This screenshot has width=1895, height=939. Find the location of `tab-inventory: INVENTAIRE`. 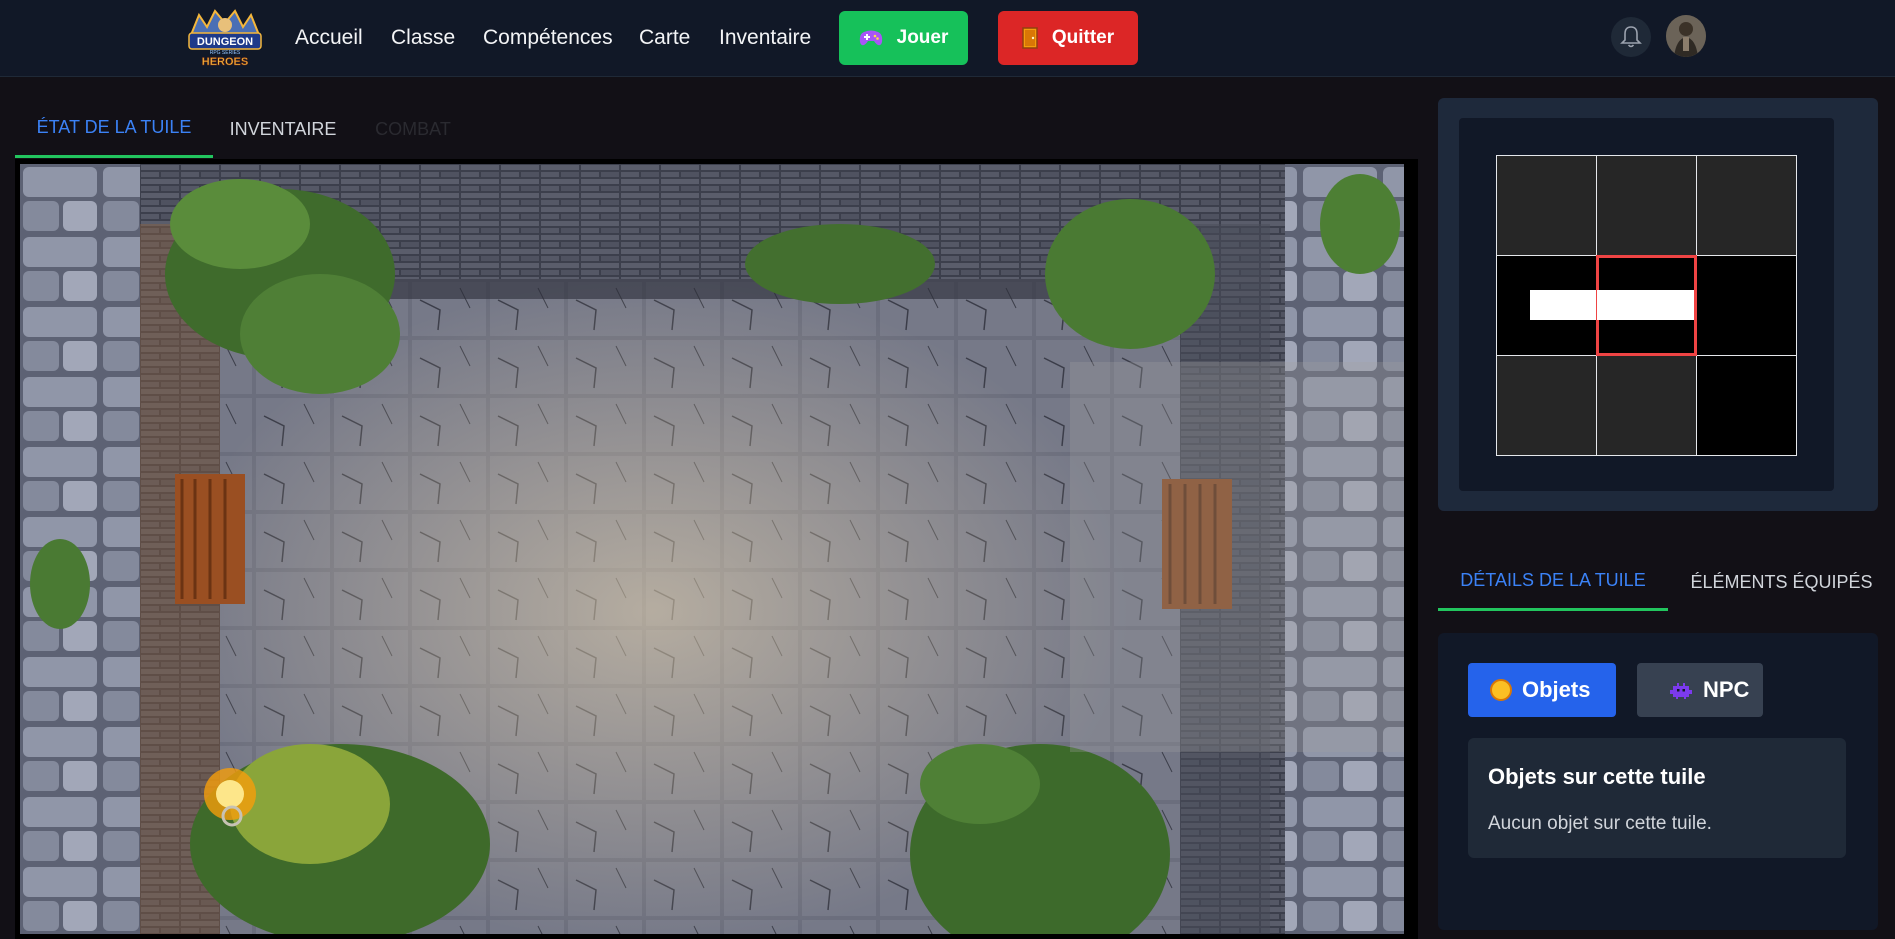

tab-inventory: INVENTAIRE is located at coordinates (283, 129).